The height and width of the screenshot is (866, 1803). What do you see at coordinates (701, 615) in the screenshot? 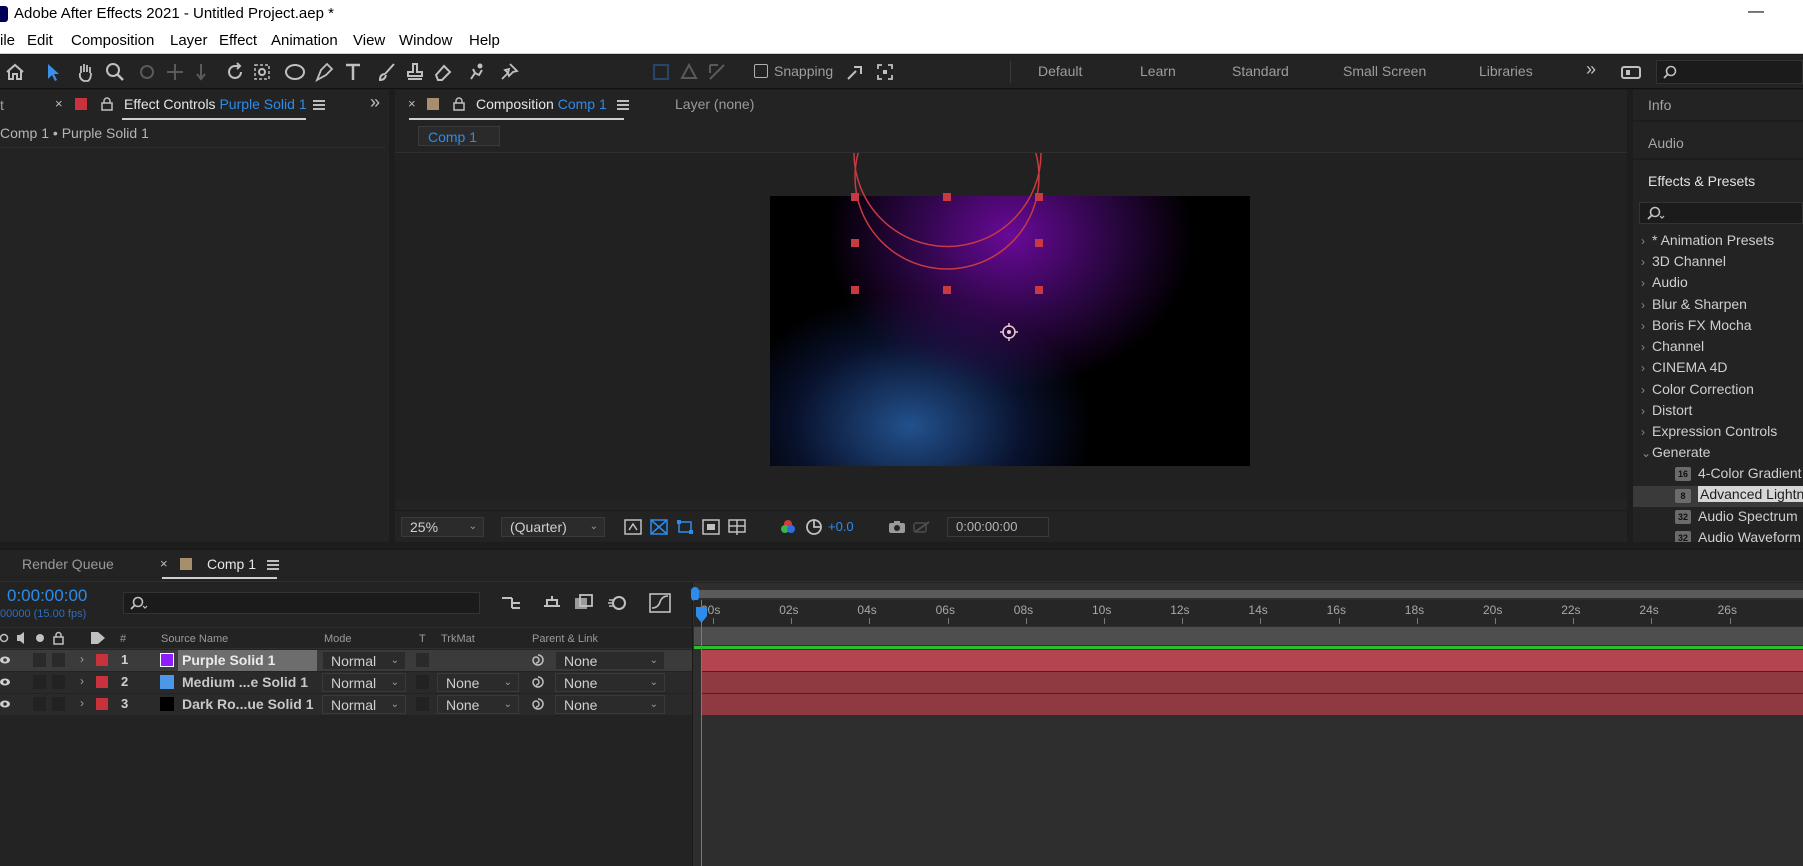
I see `playhead-icon` at bounding box center [701, 615].